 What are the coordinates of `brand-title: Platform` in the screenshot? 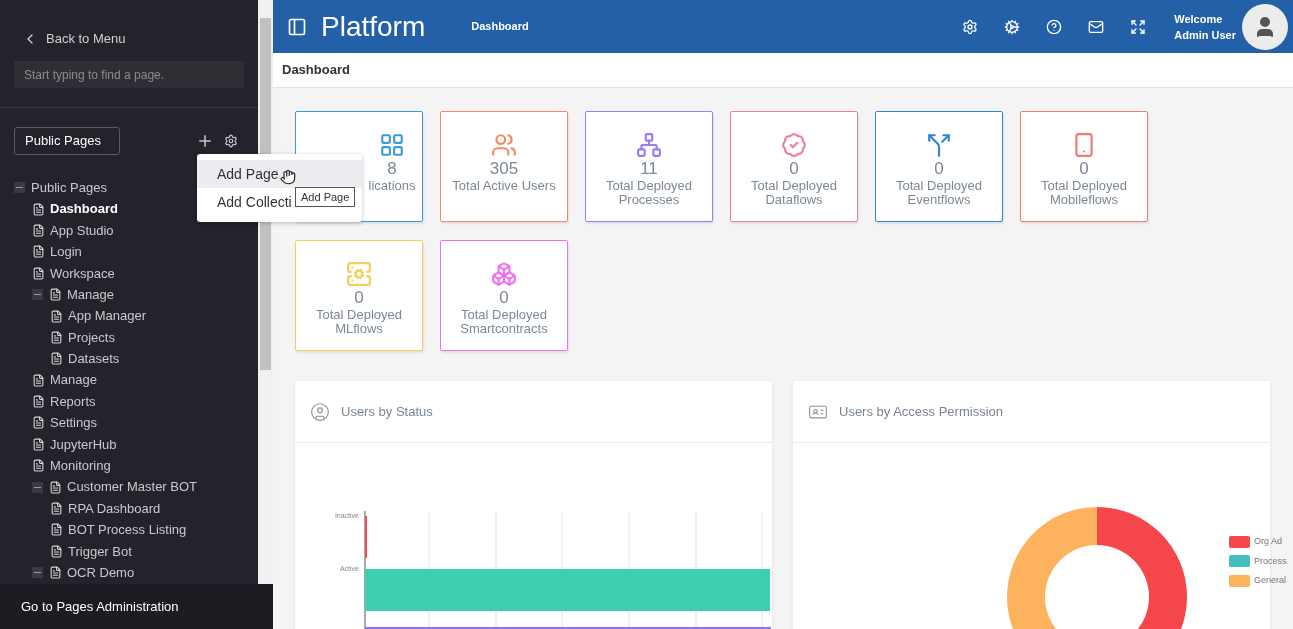 It's located at (373, 26).